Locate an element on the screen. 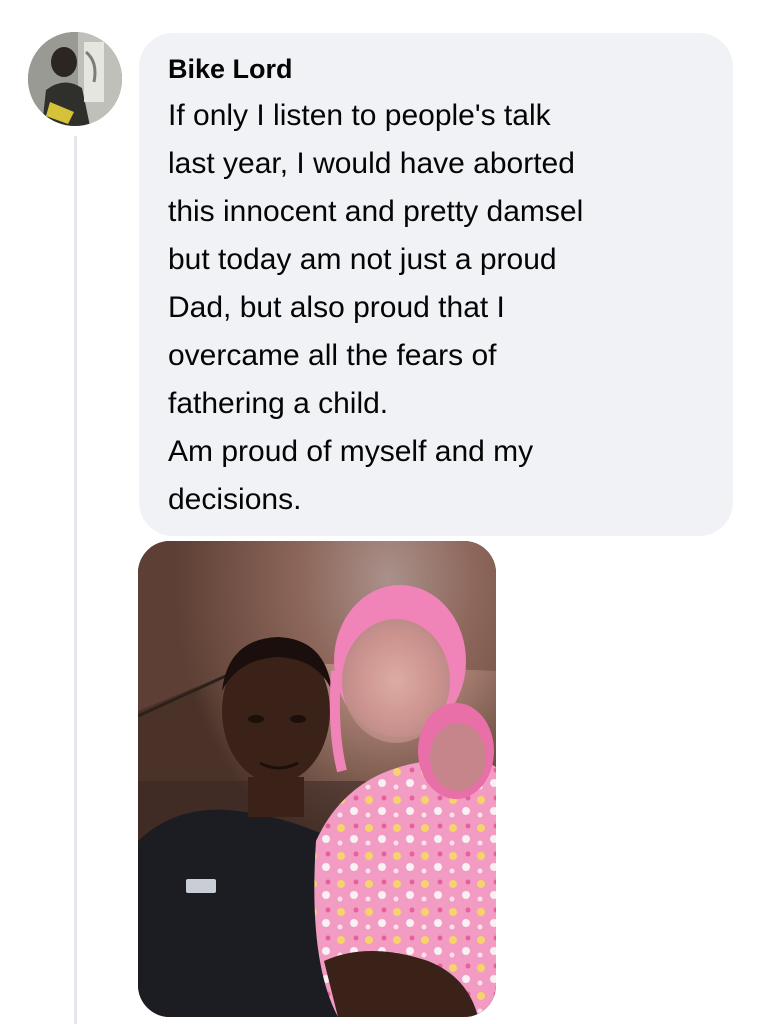 This screenshot has width=762, height=1024. commenter-avatar is located at coordinates (75, 79).